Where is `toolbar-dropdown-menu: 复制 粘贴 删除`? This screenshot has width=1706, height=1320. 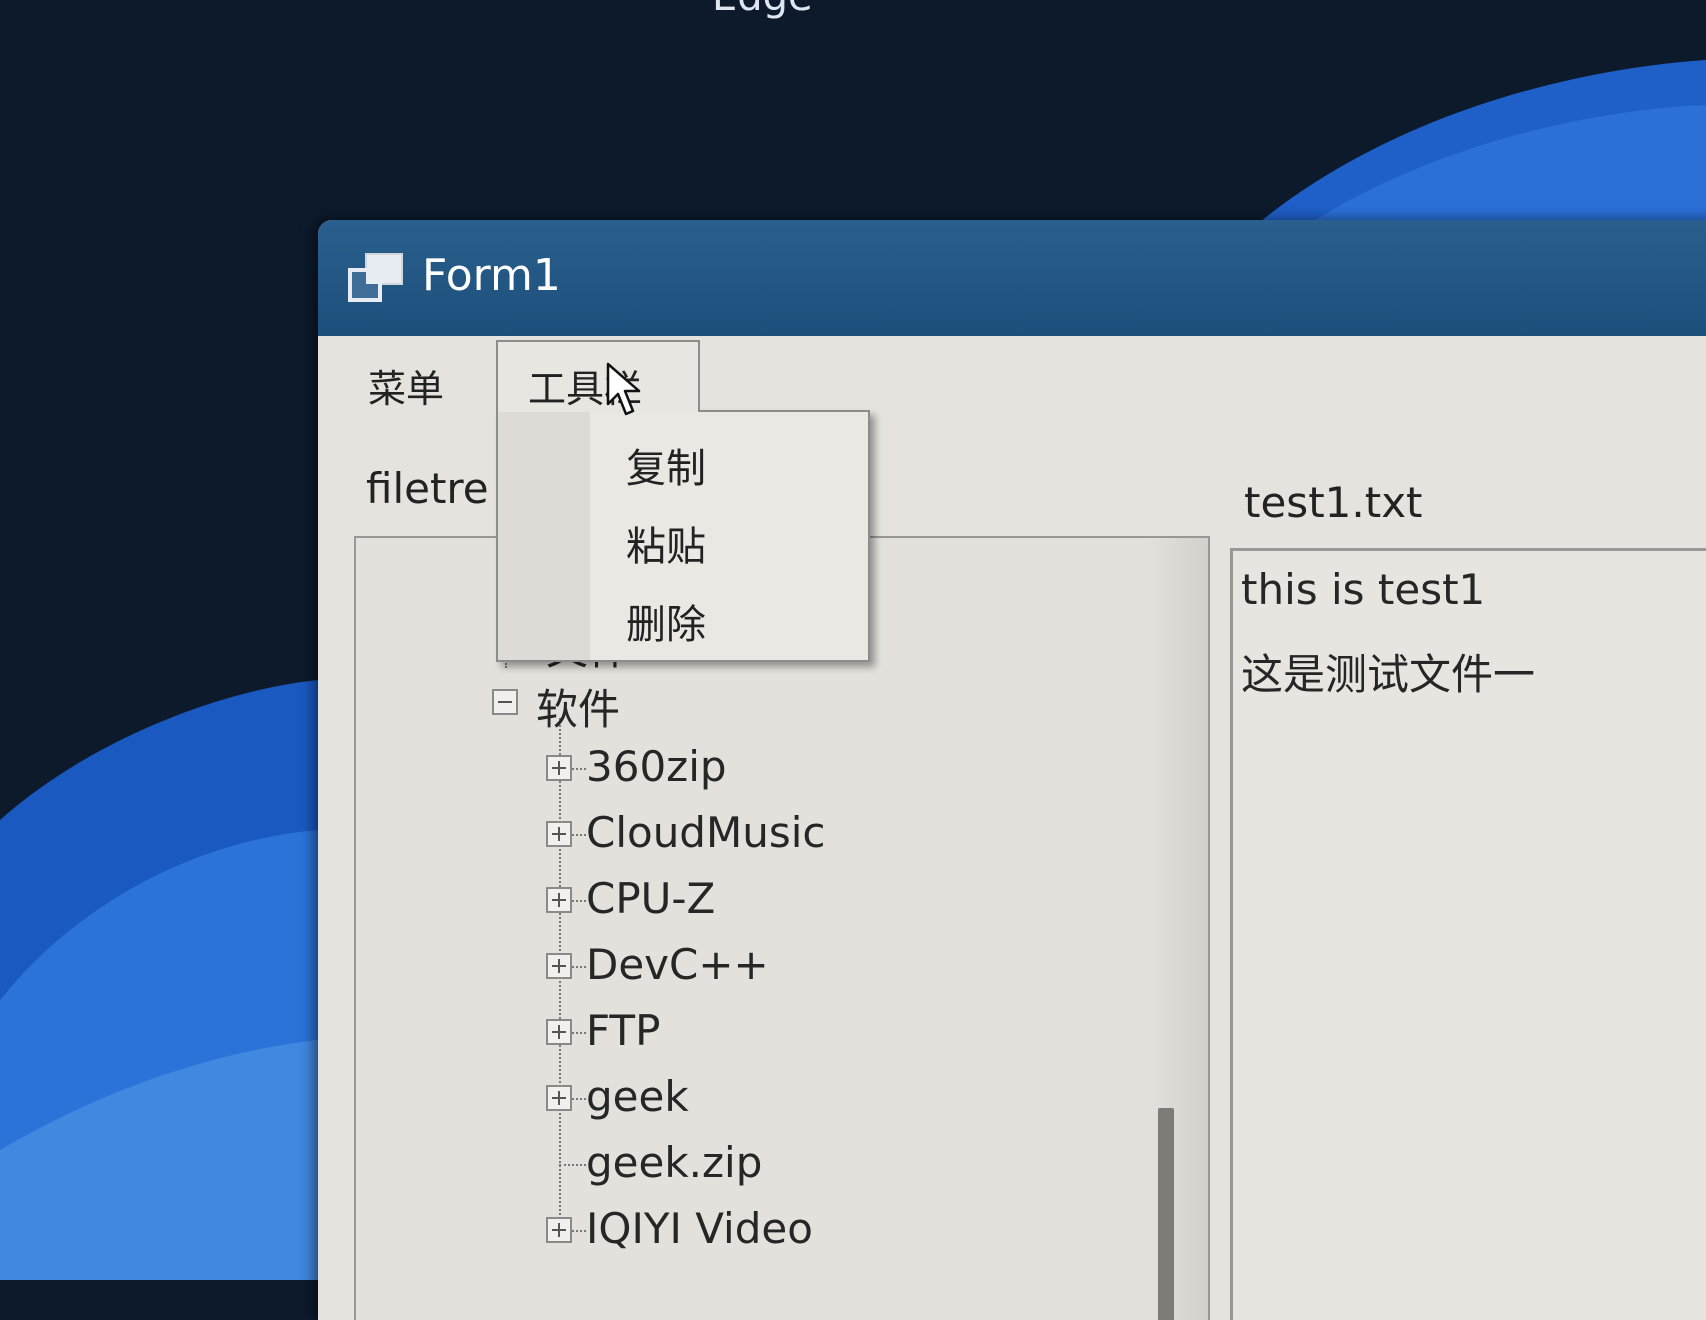 toolbar-dropdown-menu: 复制 粘贴 删除 is located at coordinates (683, 536).